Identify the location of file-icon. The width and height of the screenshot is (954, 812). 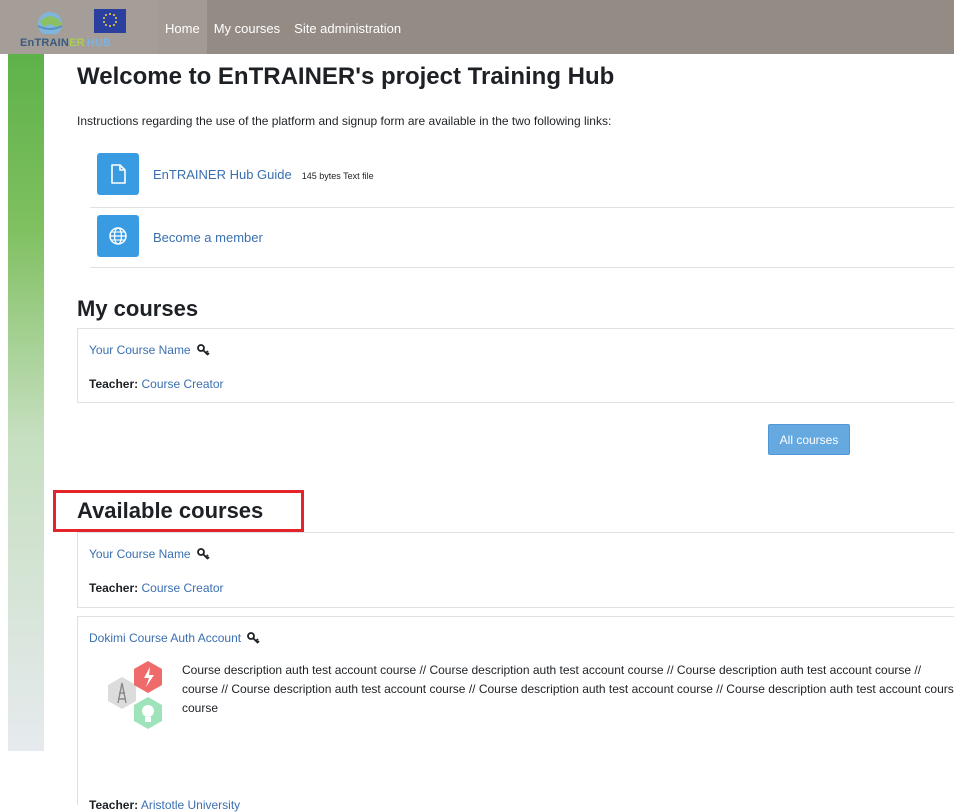
(118, 174).